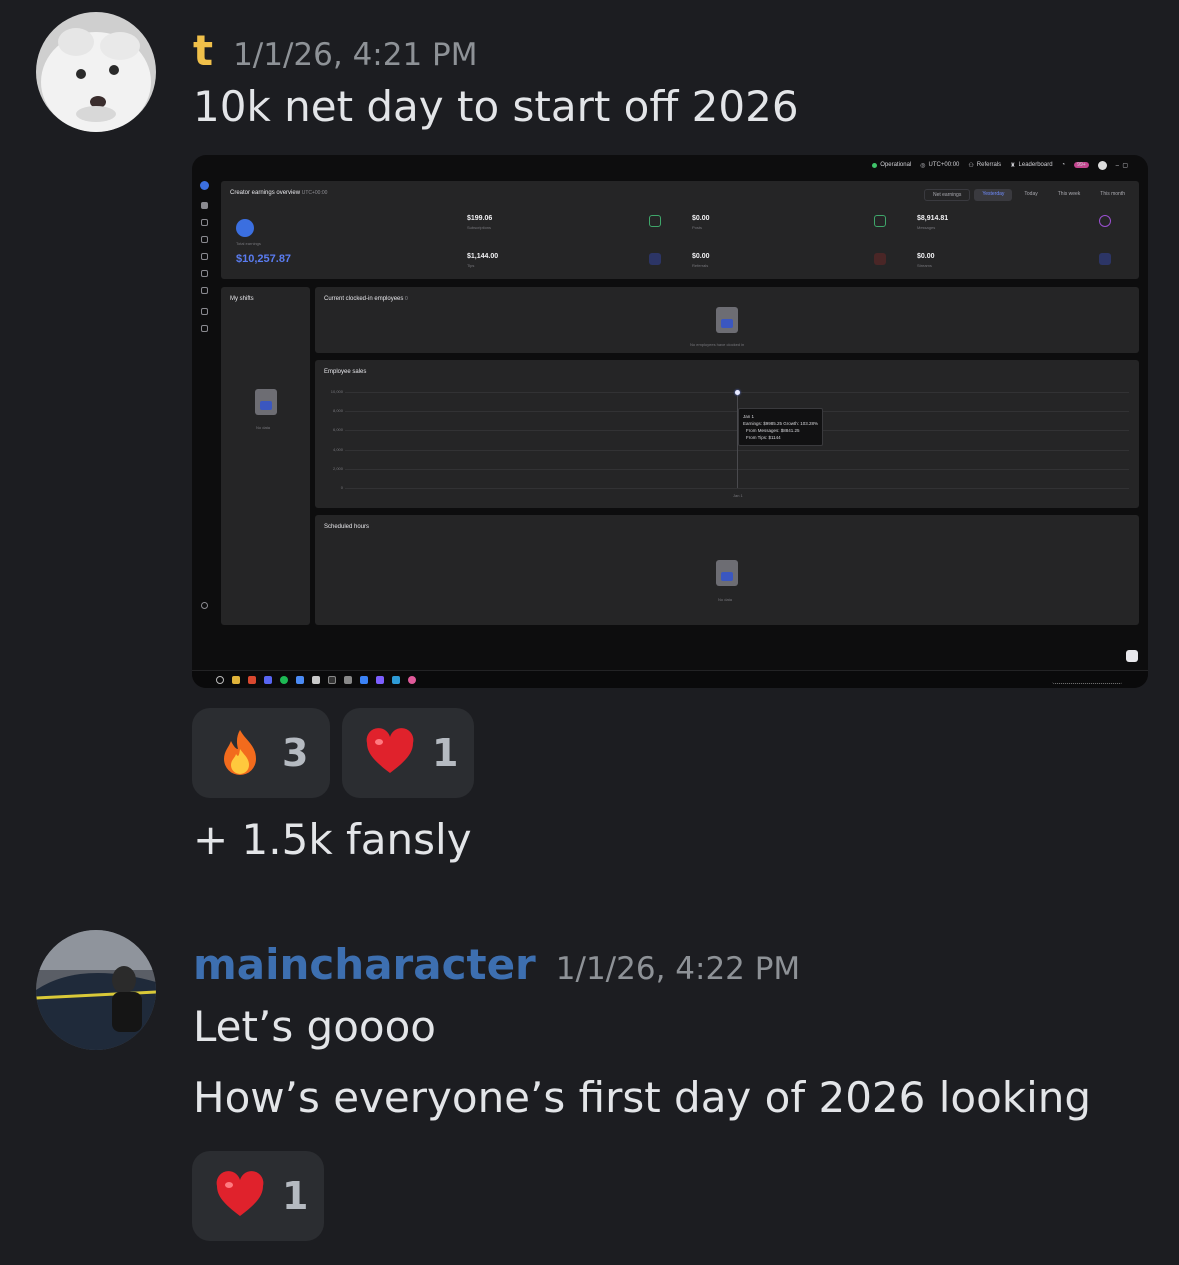  Describe the element at coordinates (737, 488) in the screenshot. I see `chart-gridline` at that location.